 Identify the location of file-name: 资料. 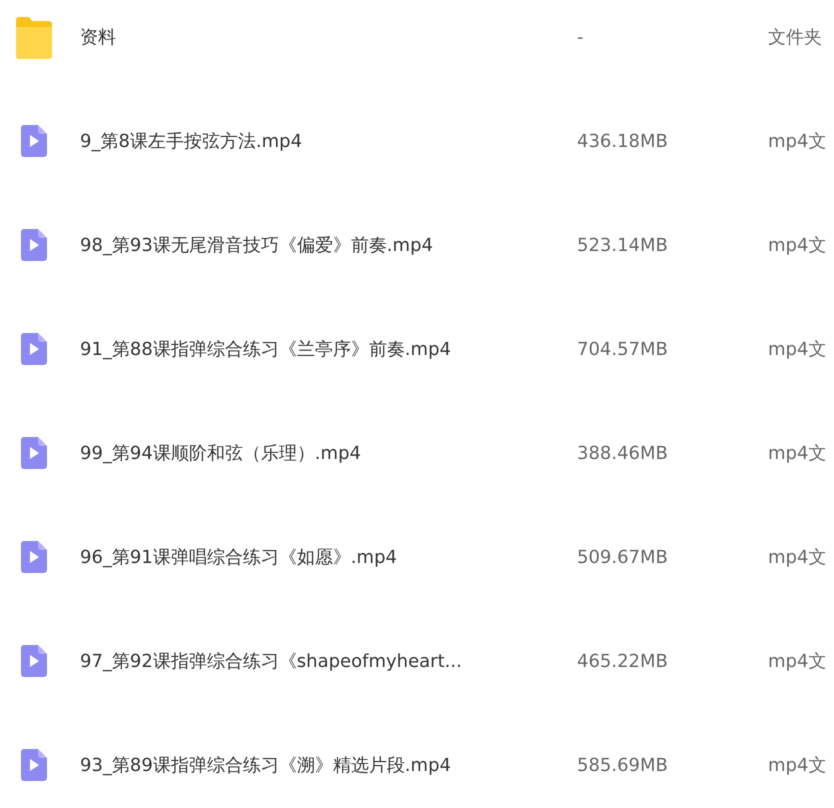
(328, 37).